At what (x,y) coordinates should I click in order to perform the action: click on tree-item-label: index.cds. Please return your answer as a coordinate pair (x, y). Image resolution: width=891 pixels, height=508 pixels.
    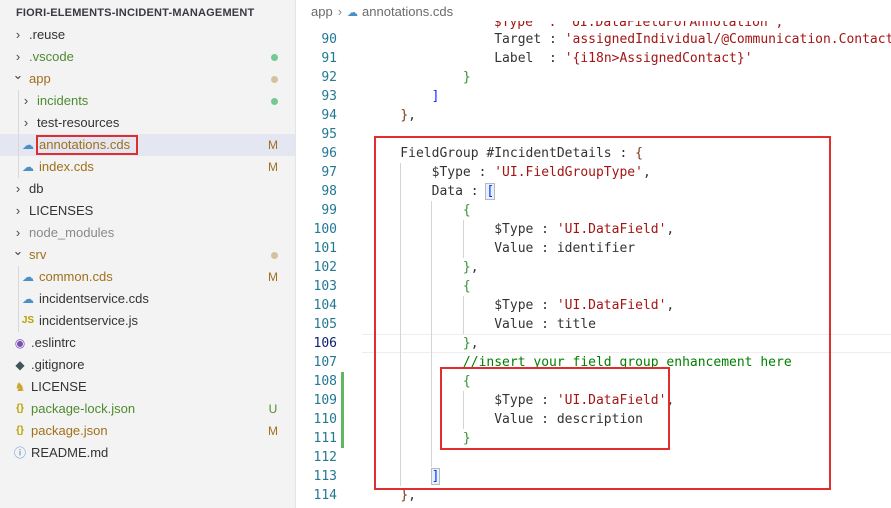
    Looking at the image, I should click on (66, 166).